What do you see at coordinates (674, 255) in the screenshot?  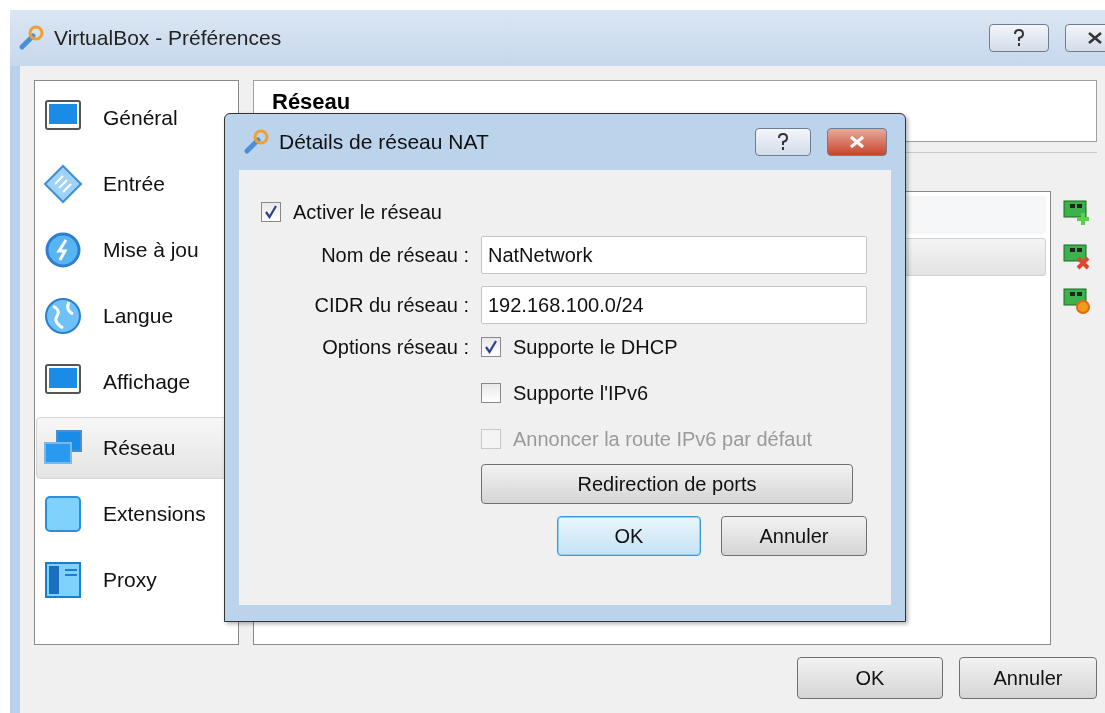 I see `input-field: NatNetwork` at bounding box center [674, 255].